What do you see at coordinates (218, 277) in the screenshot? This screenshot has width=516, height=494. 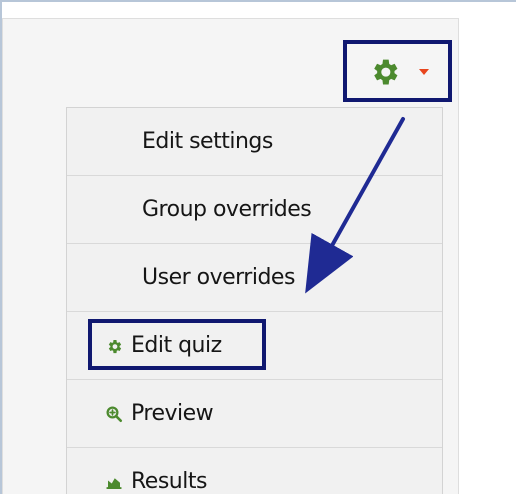 I see `menu-item-label: User overrides` at bounding box center [218, 277].